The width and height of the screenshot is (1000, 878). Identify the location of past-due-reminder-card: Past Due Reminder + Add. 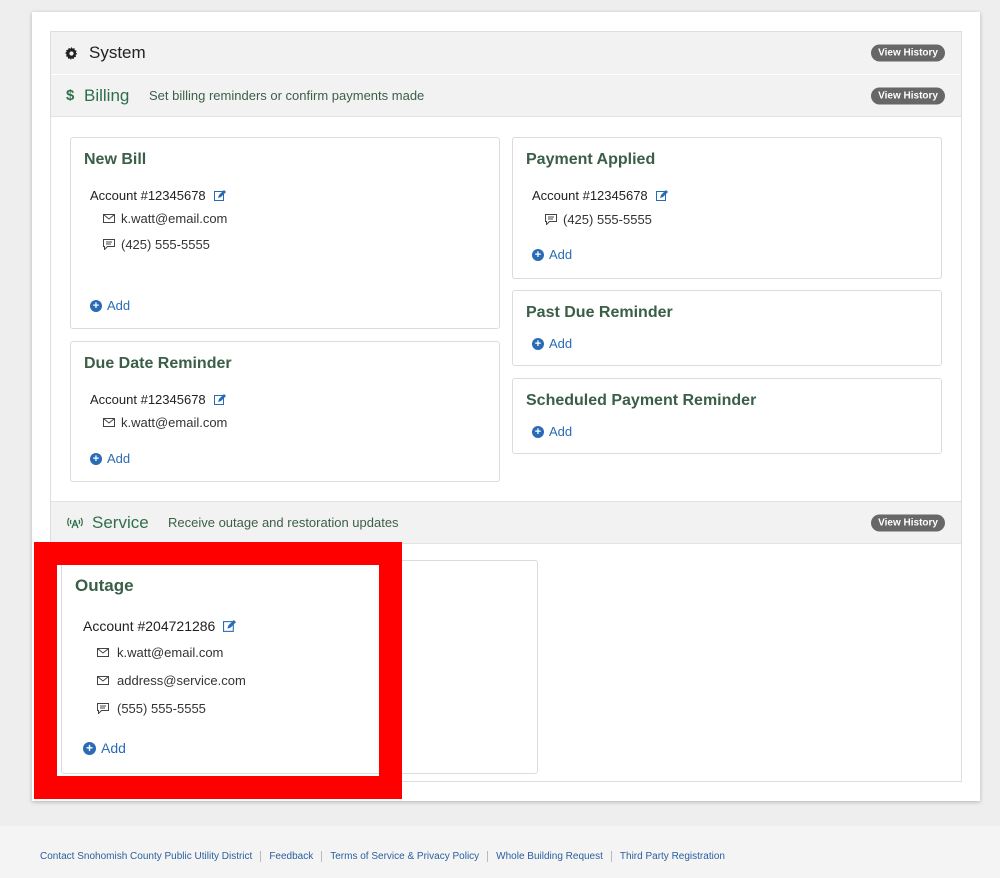
(727, 328).